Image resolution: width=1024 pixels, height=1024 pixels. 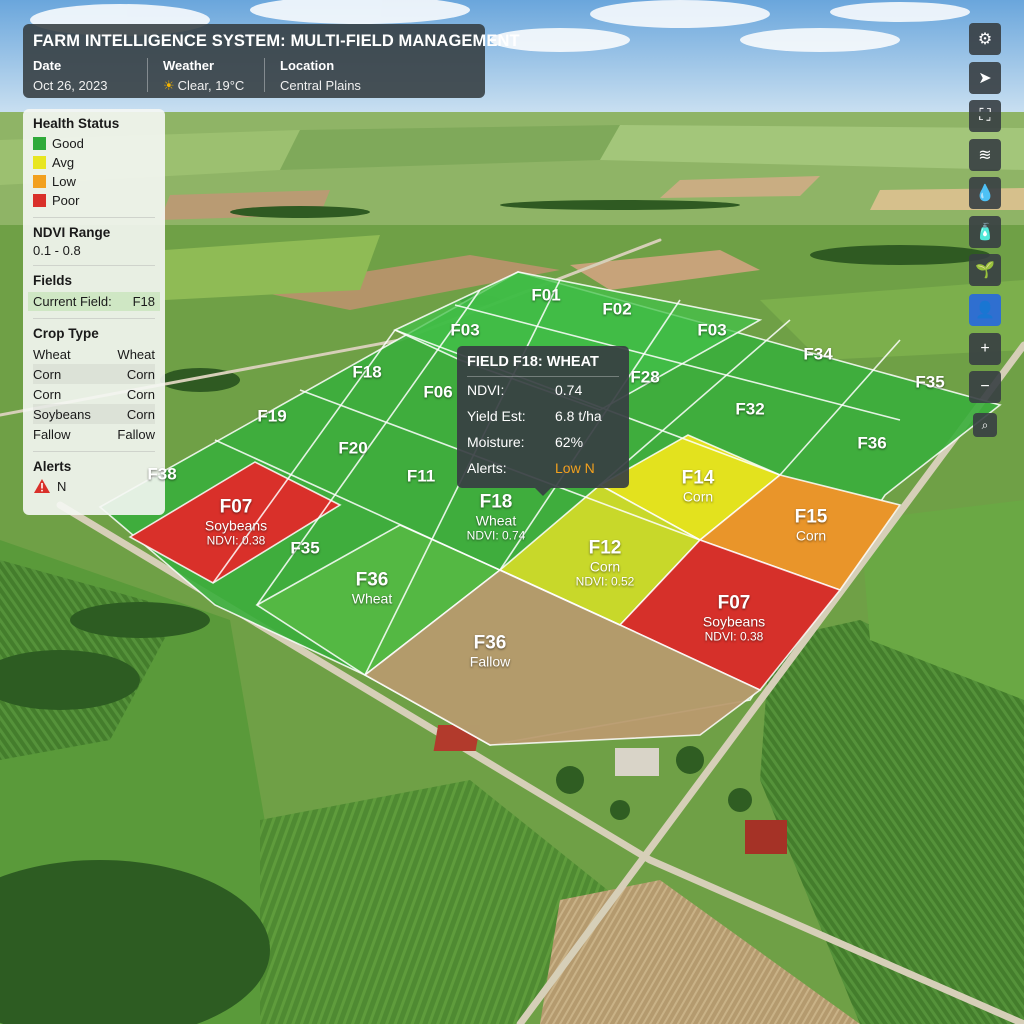 I want to click on tooltip-alerts-row: Alerts: Low N, so click(x=543, y=468).